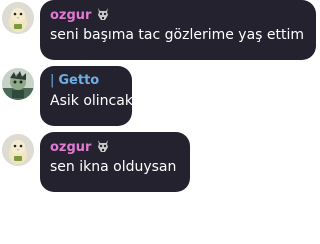  Describe the element at coordinates (78, 80) in the screenshot. I see `author-name: Getto` at that location.